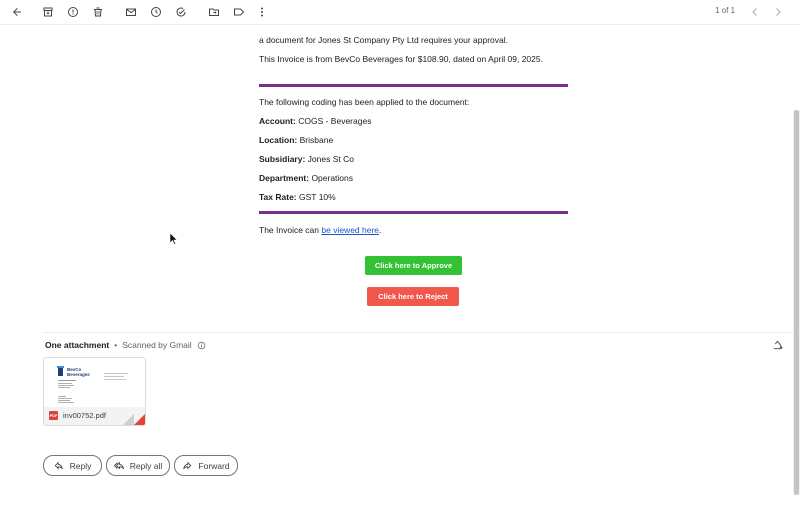 Image resolution: width=800 pixels, height=508 pixels. What do you see at coordinates (187, 465) in the screenshot?
I see `forward-icon` at bounding box center [187, 465].